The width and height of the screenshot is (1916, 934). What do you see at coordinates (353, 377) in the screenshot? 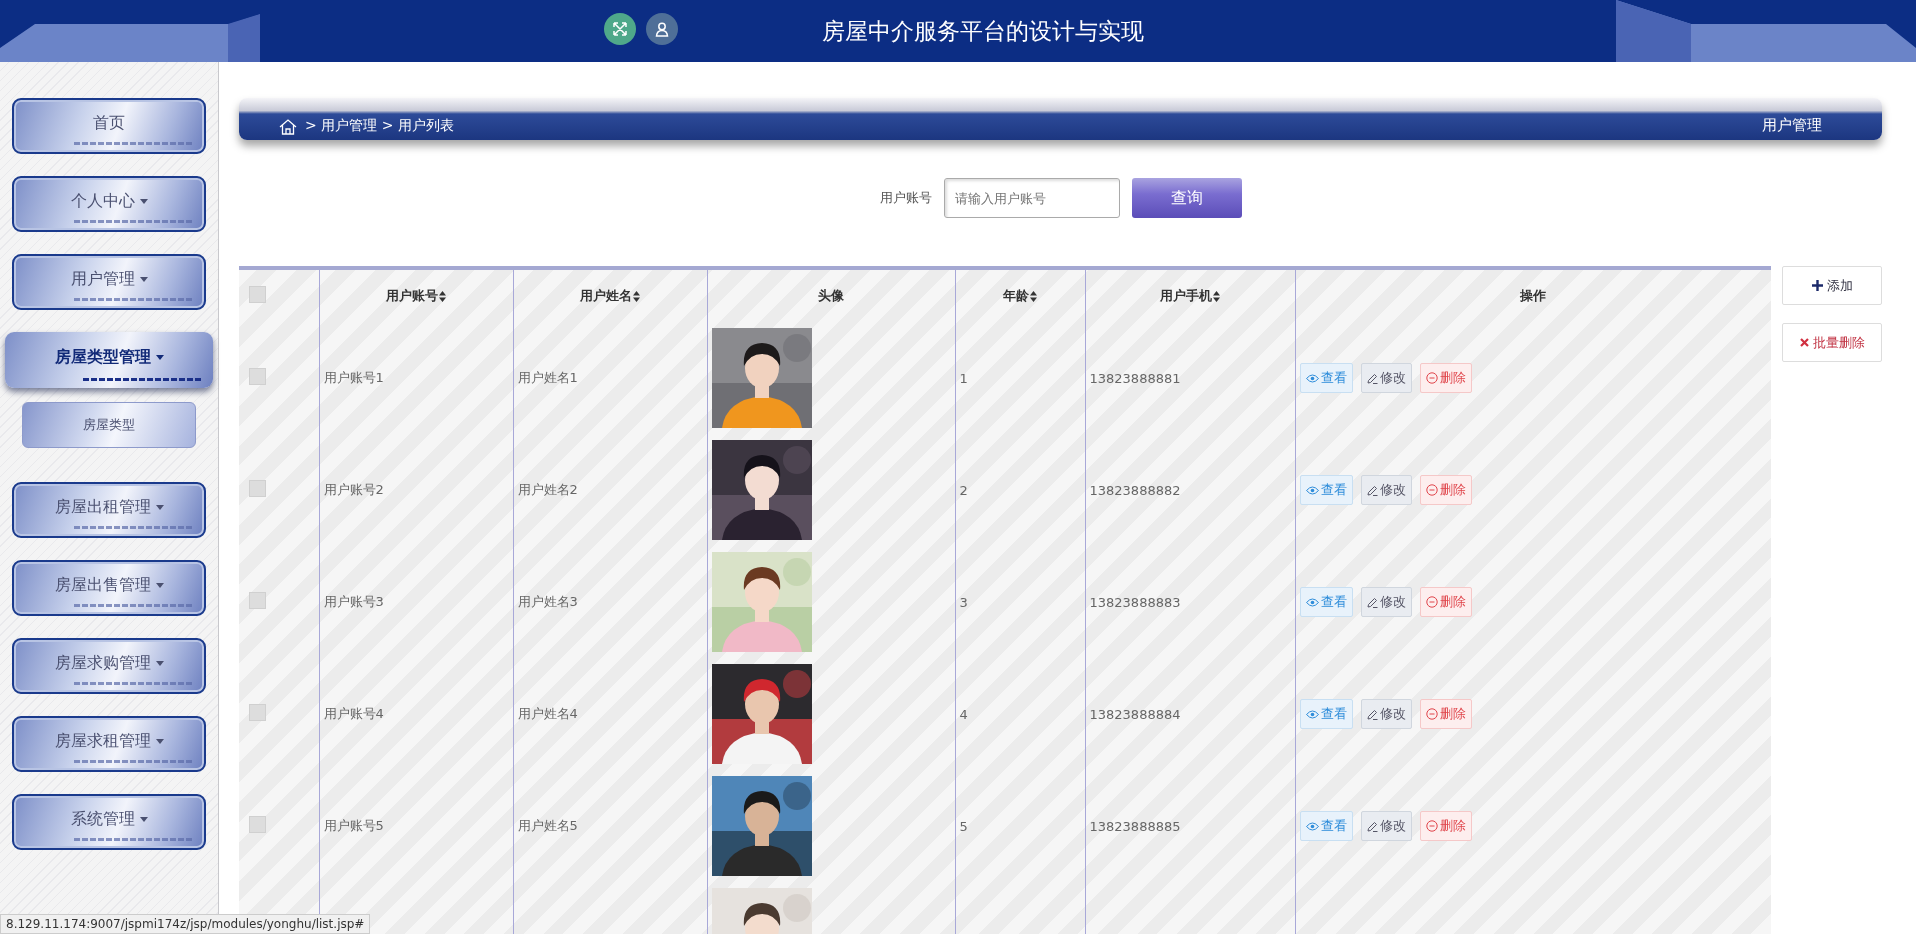
I see `table-cell: 用户账号1` at bounding box center [353, 377].